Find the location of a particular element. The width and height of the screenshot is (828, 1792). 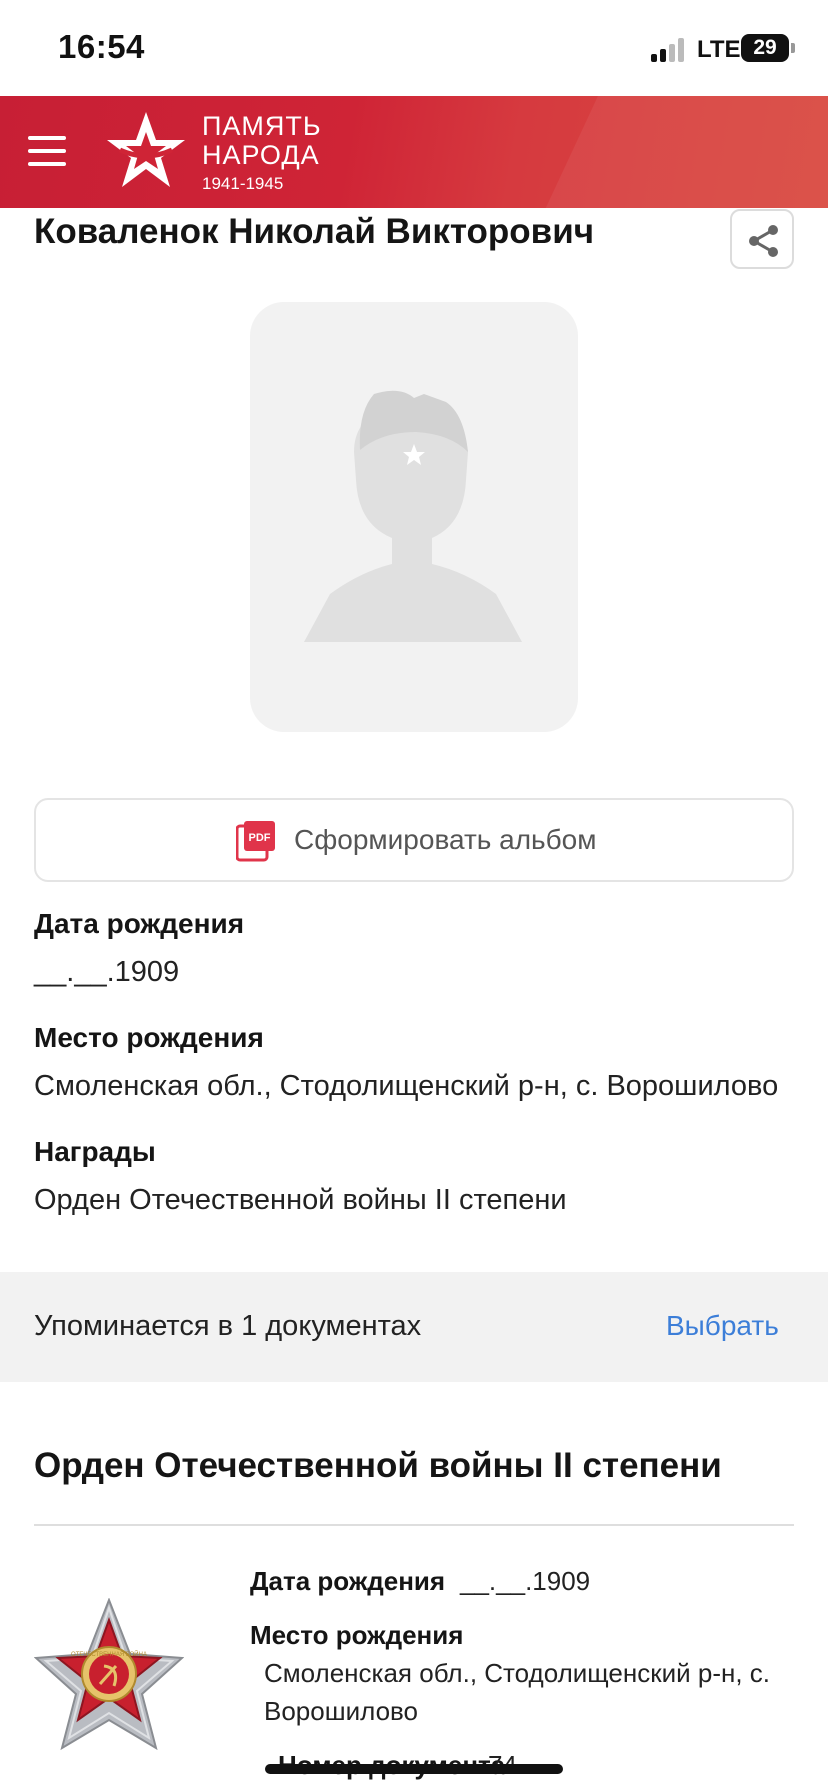

site-logo-text: ПАМЯТЬ НАРОДА 1941-1945 is located at coordinates (262, 153).